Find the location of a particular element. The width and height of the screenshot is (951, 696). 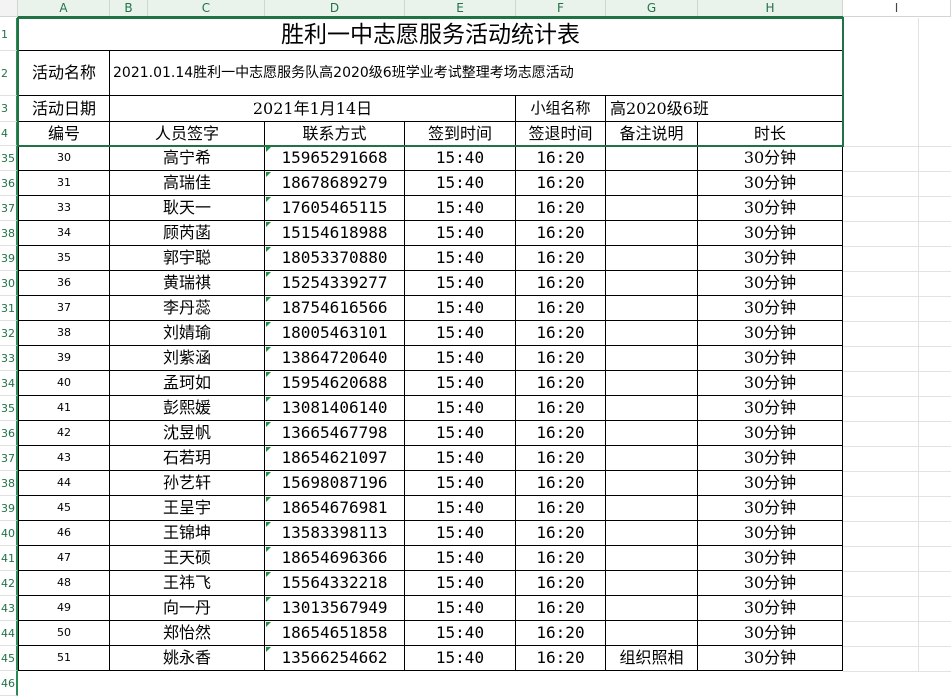

phone-cell: 13566254662 is located at coordinates (335, 658).